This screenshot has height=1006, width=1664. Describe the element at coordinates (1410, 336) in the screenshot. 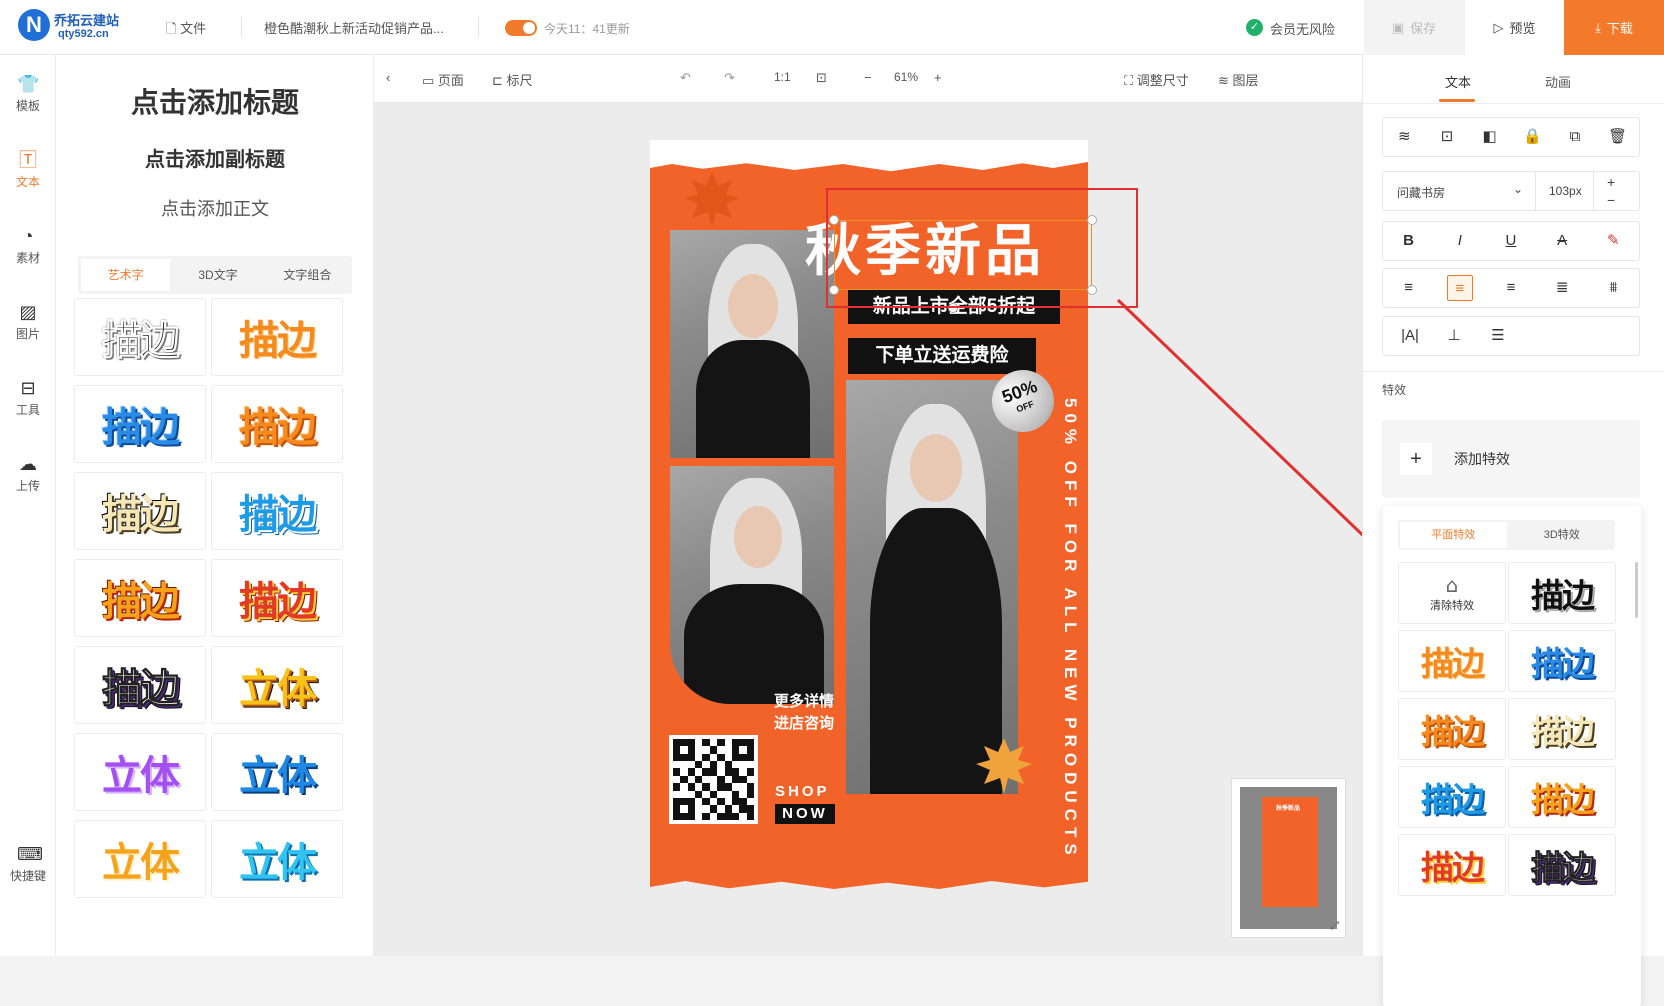

I see `letter-spacing-icon: |A|` at that location.